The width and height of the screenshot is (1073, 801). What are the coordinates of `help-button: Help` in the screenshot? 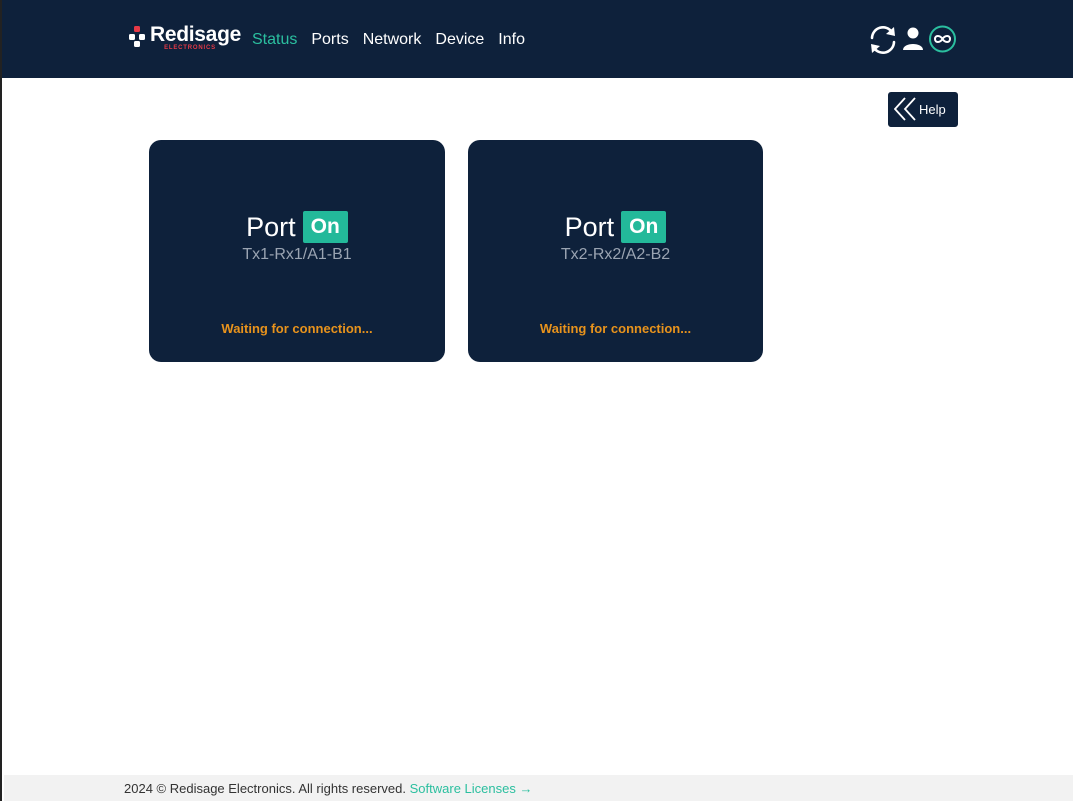 It's located at (923, 109).